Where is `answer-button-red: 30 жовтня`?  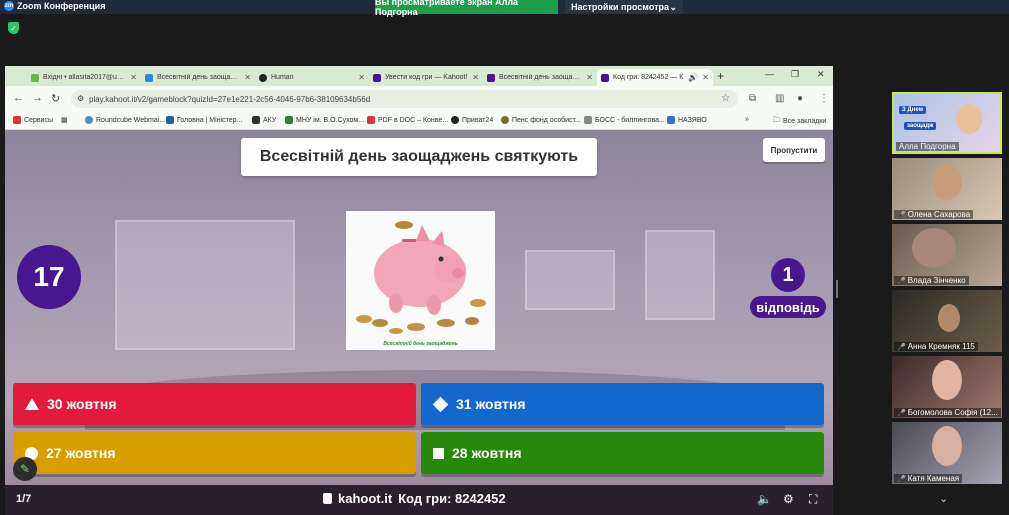 answer-button-red: 30 жовтня is located at coordinates (214, 404).